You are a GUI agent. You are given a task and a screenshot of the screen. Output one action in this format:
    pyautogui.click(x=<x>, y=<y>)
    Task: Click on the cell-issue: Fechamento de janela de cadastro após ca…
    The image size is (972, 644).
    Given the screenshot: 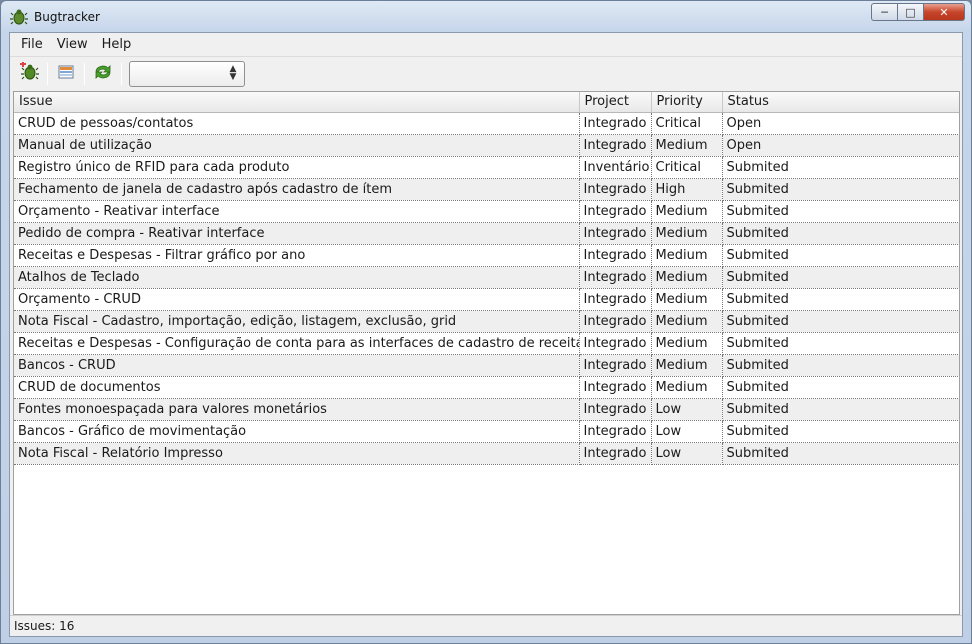 What is the action you would take?
    pyautogui.click(x=297, y=189)
    